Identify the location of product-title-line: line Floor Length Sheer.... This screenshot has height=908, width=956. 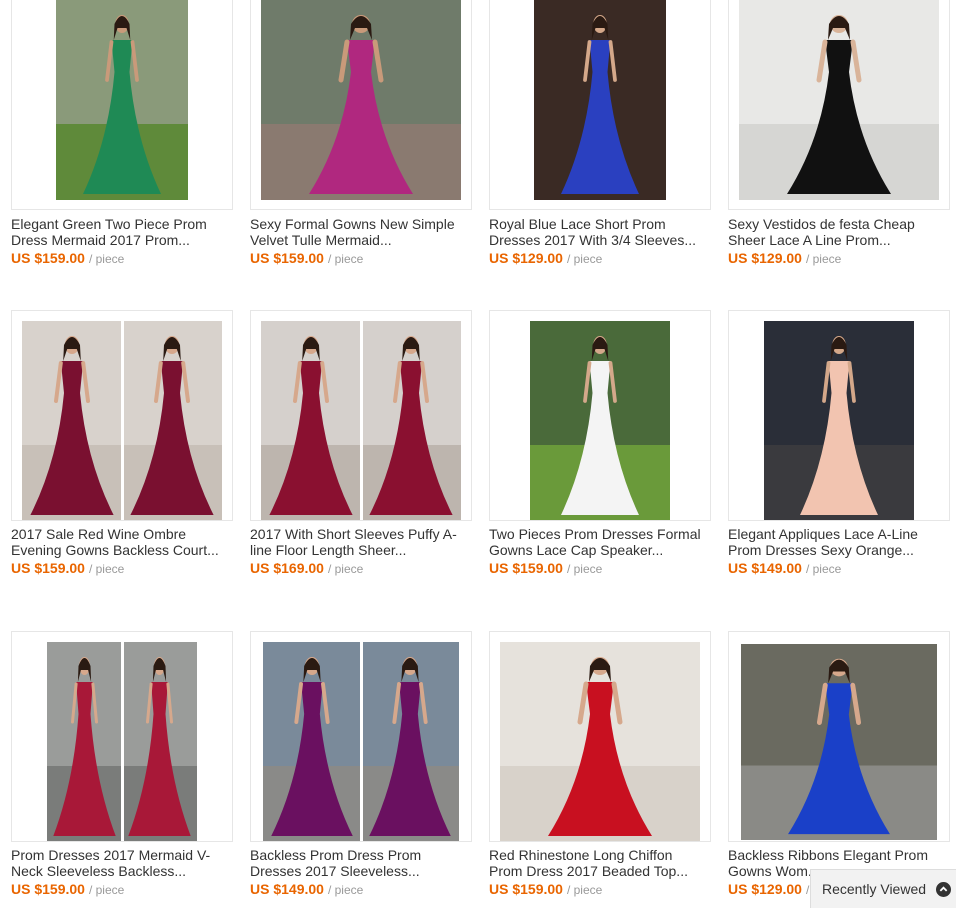
(328, 550).